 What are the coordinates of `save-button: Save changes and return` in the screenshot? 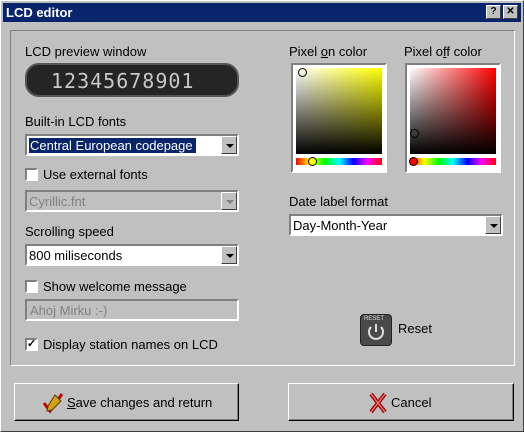 It's located at (126, 402).